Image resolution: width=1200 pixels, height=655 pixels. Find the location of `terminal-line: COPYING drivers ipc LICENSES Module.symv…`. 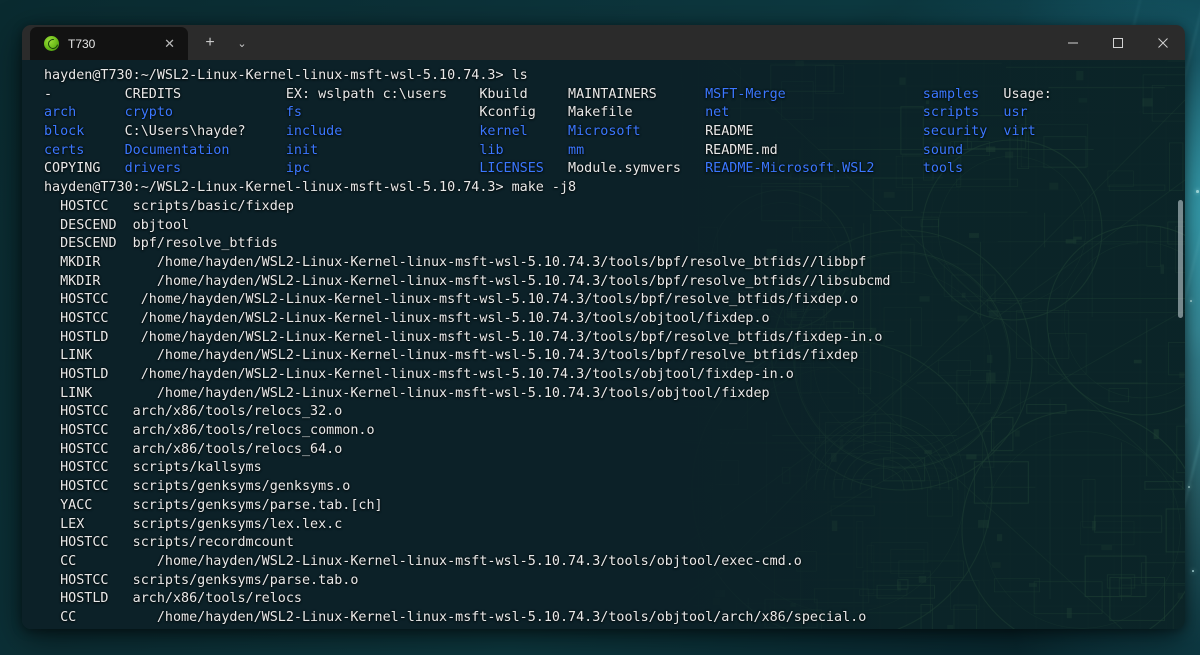

terminal-line: COPYING drivers ipc LICENSES Module.symv… is located at coordinates (614, 169).